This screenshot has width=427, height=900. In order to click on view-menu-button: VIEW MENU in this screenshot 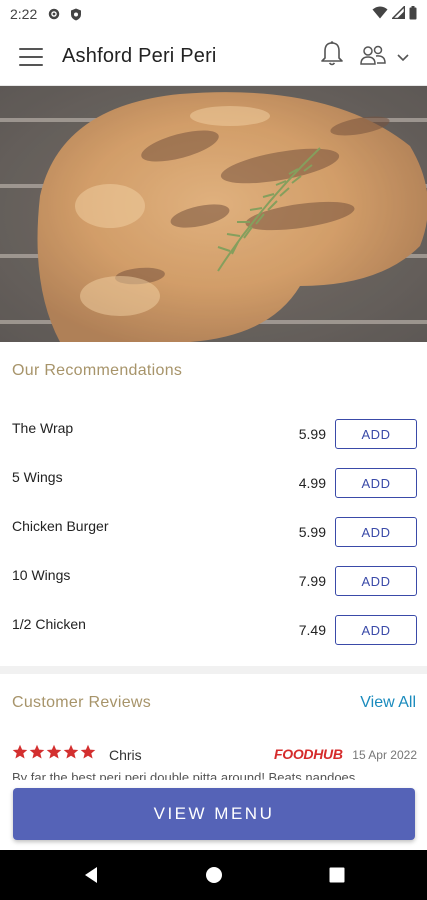, I will do `click(214, 814)`.